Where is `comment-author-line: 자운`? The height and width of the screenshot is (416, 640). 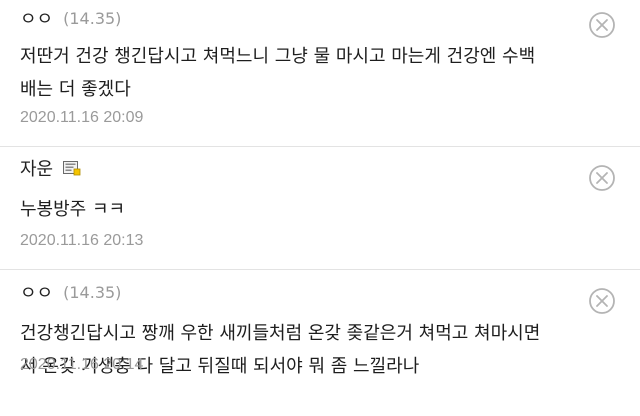 comment-author-line: 자운 is located at coordinates (50, 168).